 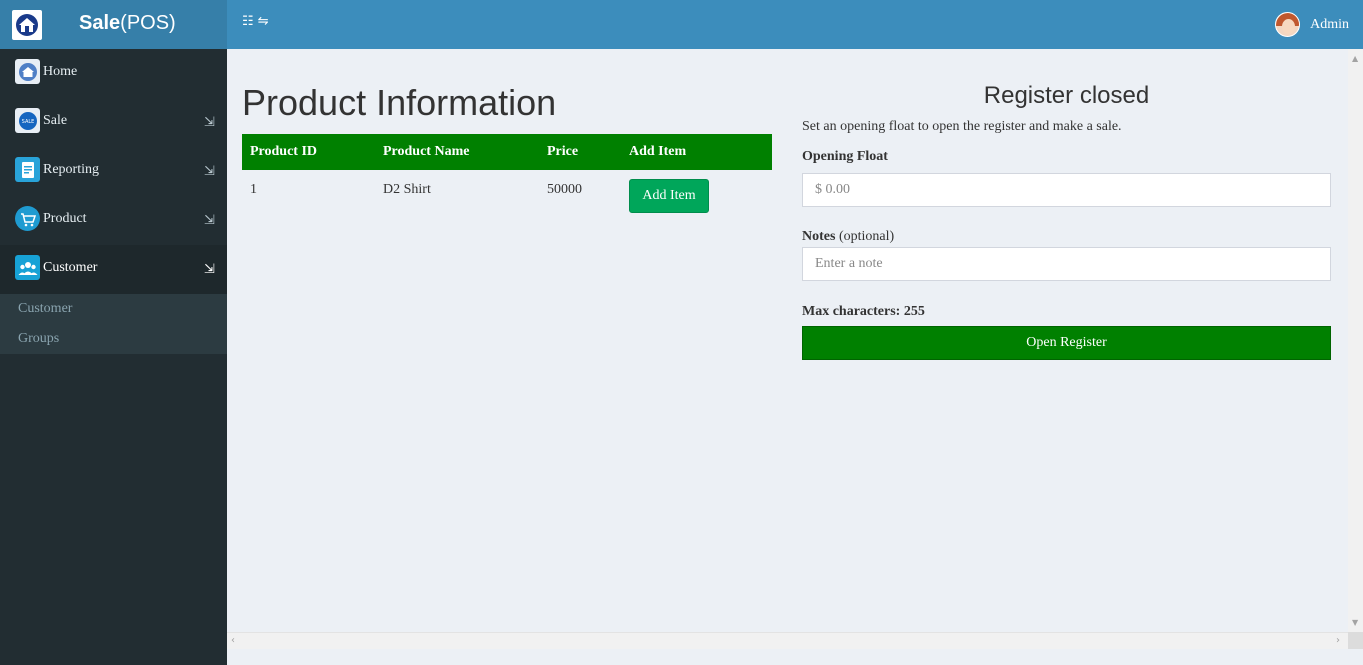 What do you see at coordinates (27, 169) in the screenshot?
I see `report-icon` at bounding box center [27, 169].